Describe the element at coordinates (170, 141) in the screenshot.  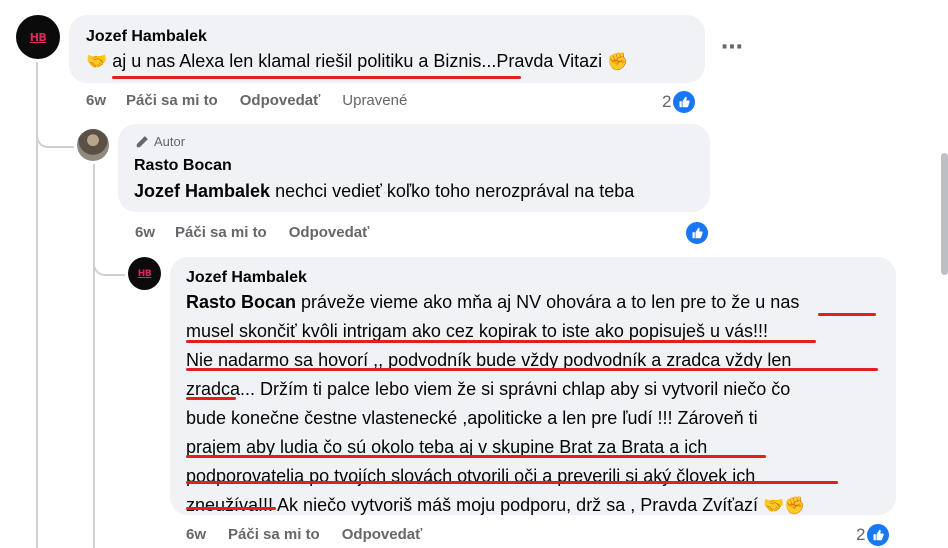
I see `author-badge-label: Autor` at that location.